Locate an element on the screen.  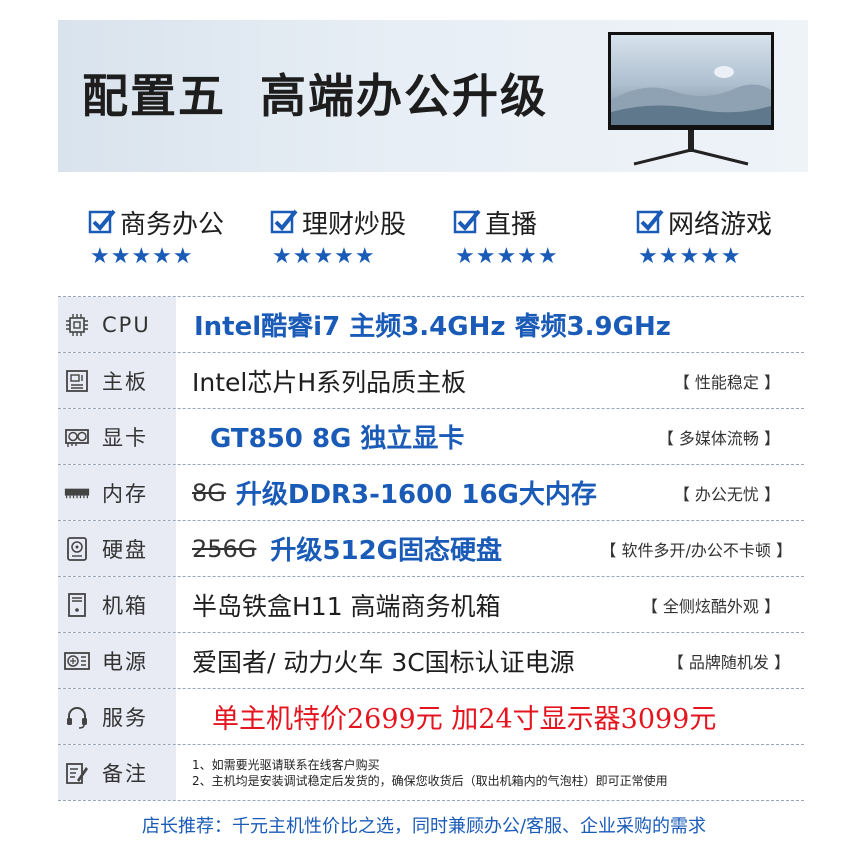
memory-old-value: 8G is located at coordinates (209, 492).